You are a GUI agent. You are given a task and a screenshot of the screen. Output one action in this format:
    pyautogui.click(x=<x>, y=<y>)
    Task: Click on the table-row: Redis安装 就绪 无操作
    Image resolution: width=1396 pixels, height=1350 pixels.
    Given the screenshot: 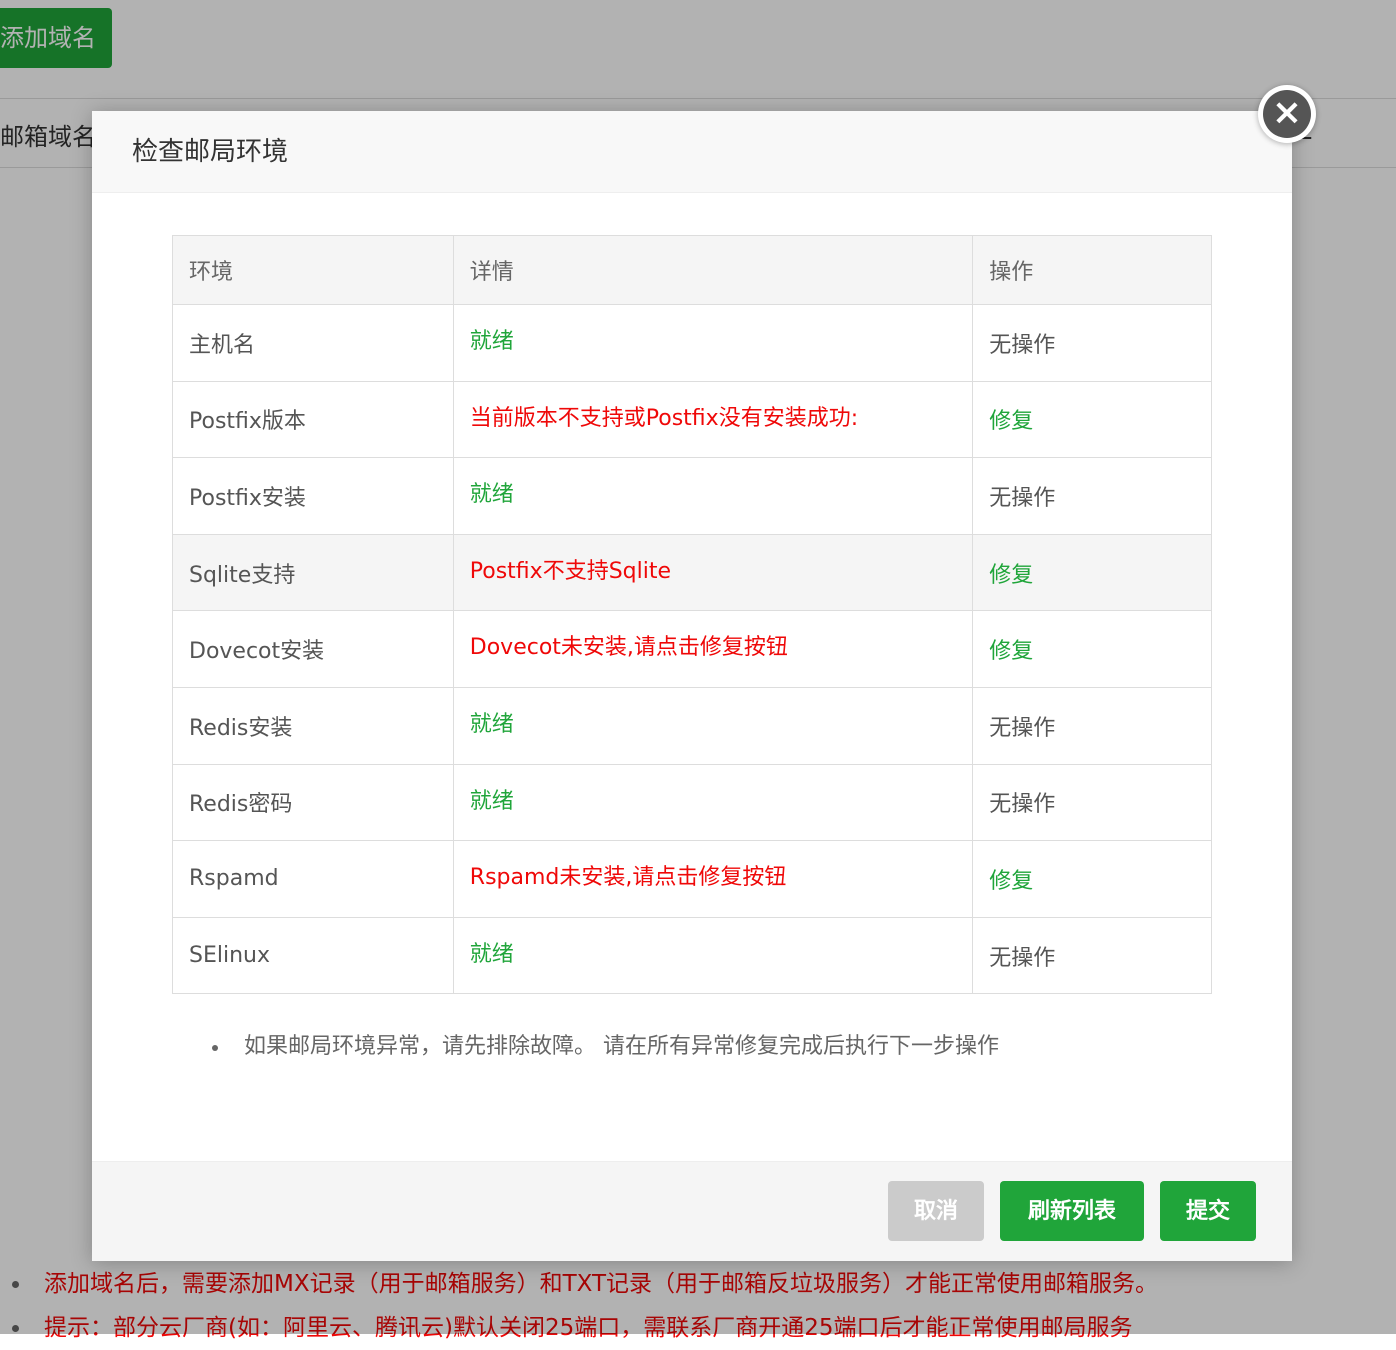 What is the action you would take?
    pyautogui.click(x=692, y=725)
    